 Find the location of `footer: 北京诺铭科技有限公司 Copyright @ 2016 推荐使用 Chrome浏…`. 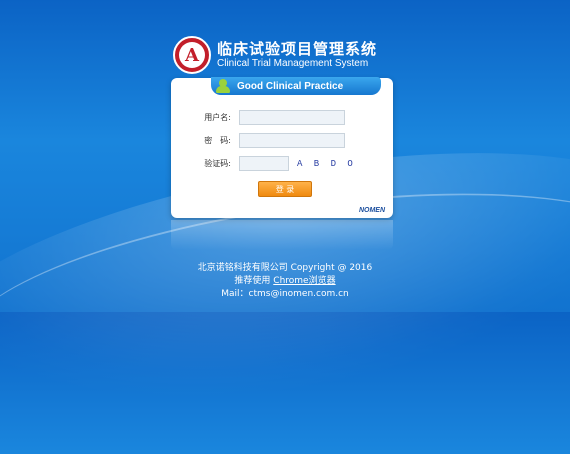

footer: 北京诺铭科技有限公司 Copyright @ 2016 推荐使用 Chrome浏… is located at coordinates (285, 281).